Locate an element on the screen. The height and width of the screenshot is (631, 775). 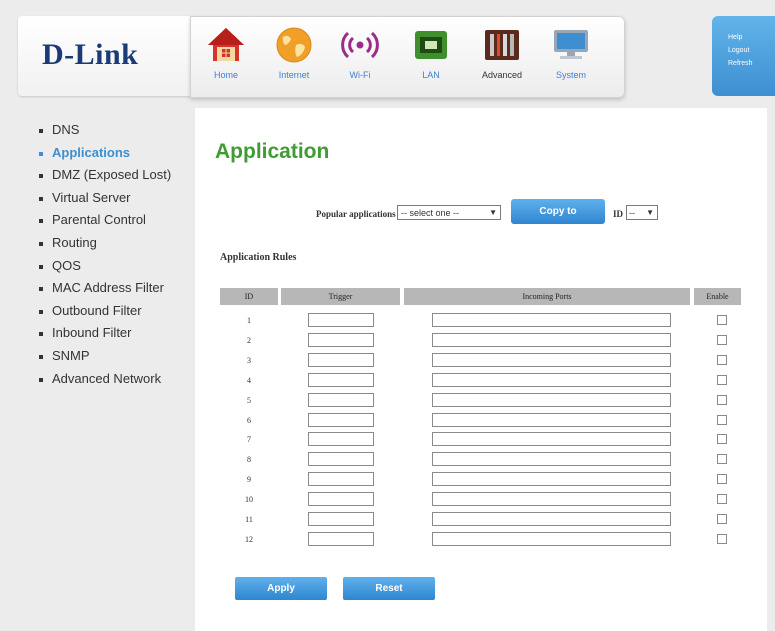
row-id: 9 is located at coordinates (249, 480).